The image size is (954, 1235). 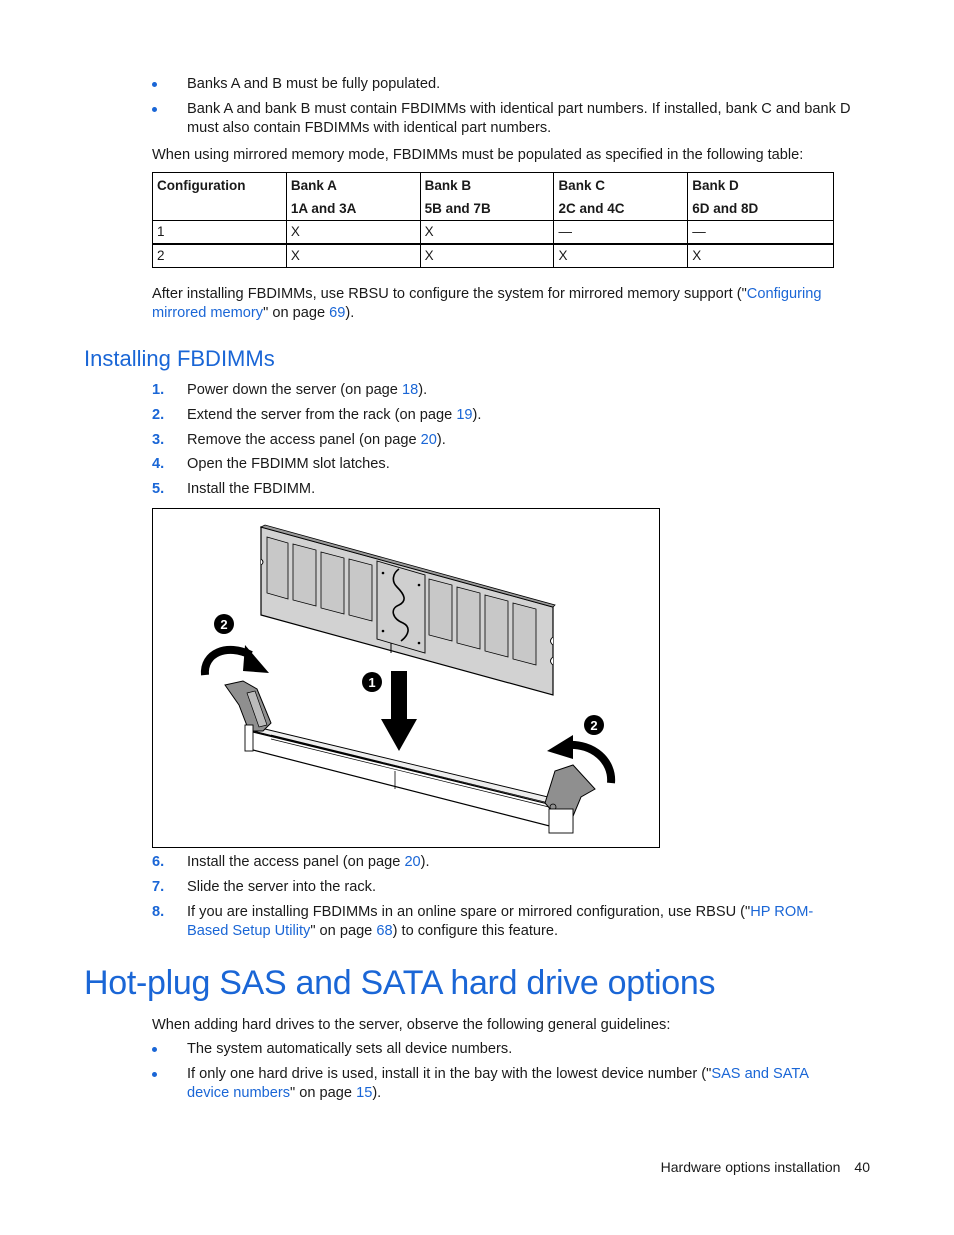 What do you see at coordinates (401, 607) in the screenshot?
I see `heat-spreader` at bounding box center [401, 607].